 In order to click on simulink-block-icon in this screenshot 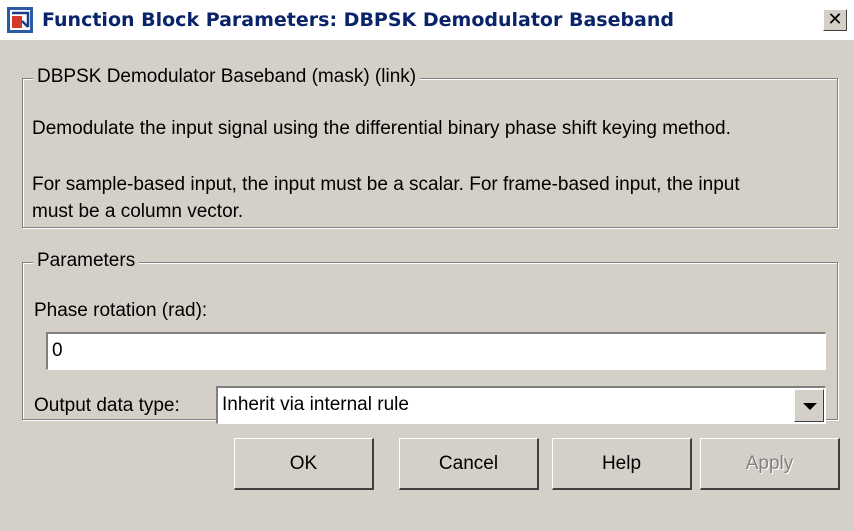, I will do `click(20, 20)`.